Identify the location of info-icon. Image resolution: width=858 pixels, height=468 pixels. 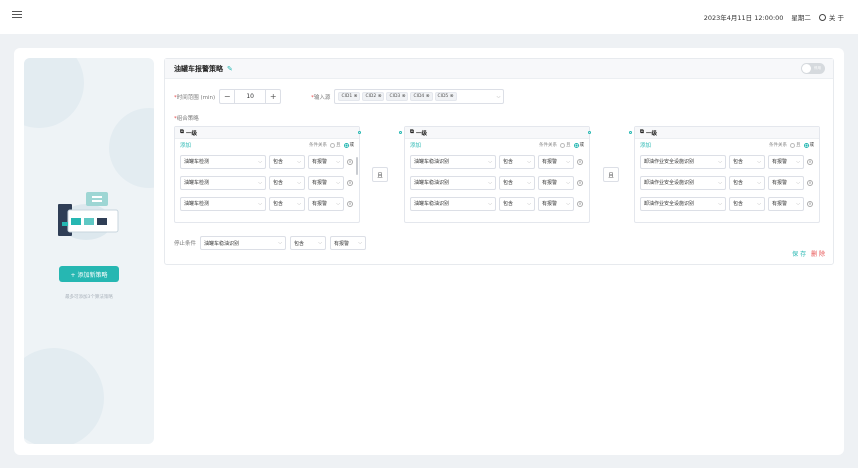
(822, 17).